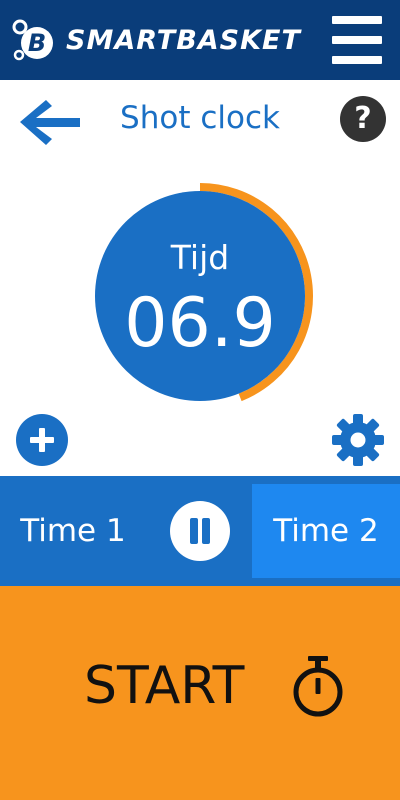 The width and height of the screenshot is (400, 800). What do you see at coordinates (200, 257) in the screenshot?
I see `clock-label: Tijd` at bounding box center [200, 257].